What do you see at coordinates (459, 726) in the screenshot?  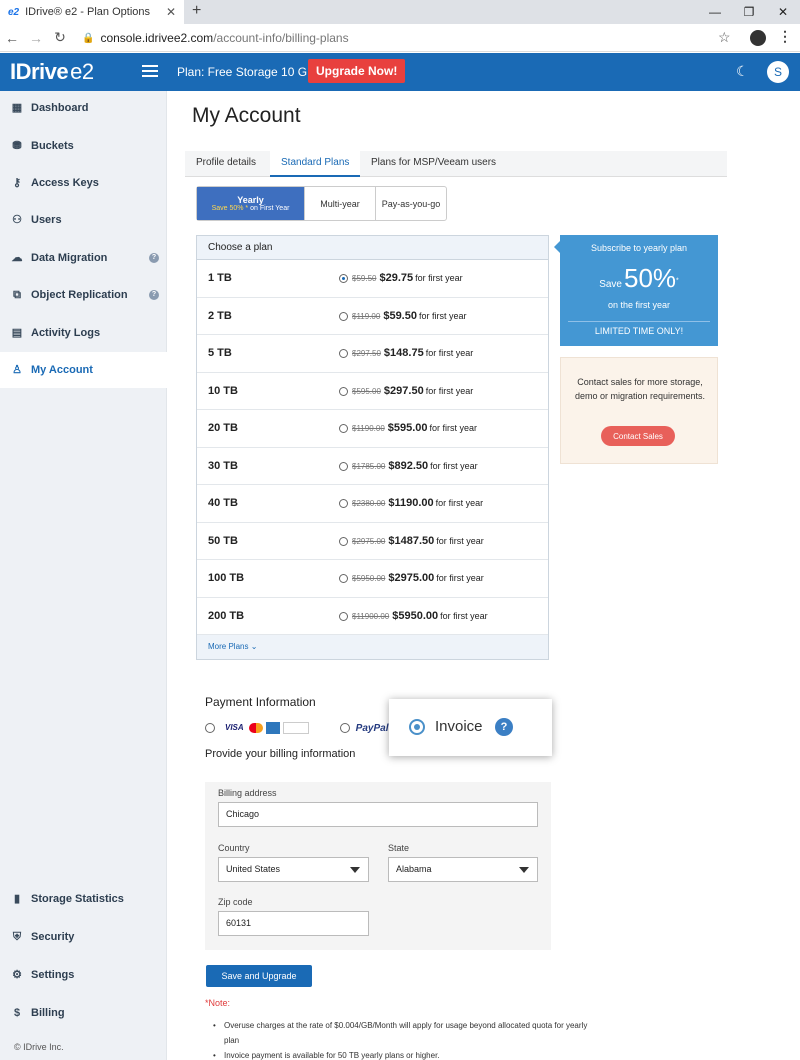 I see `invoice-label: Invoice` at bounding box center [459, 726].